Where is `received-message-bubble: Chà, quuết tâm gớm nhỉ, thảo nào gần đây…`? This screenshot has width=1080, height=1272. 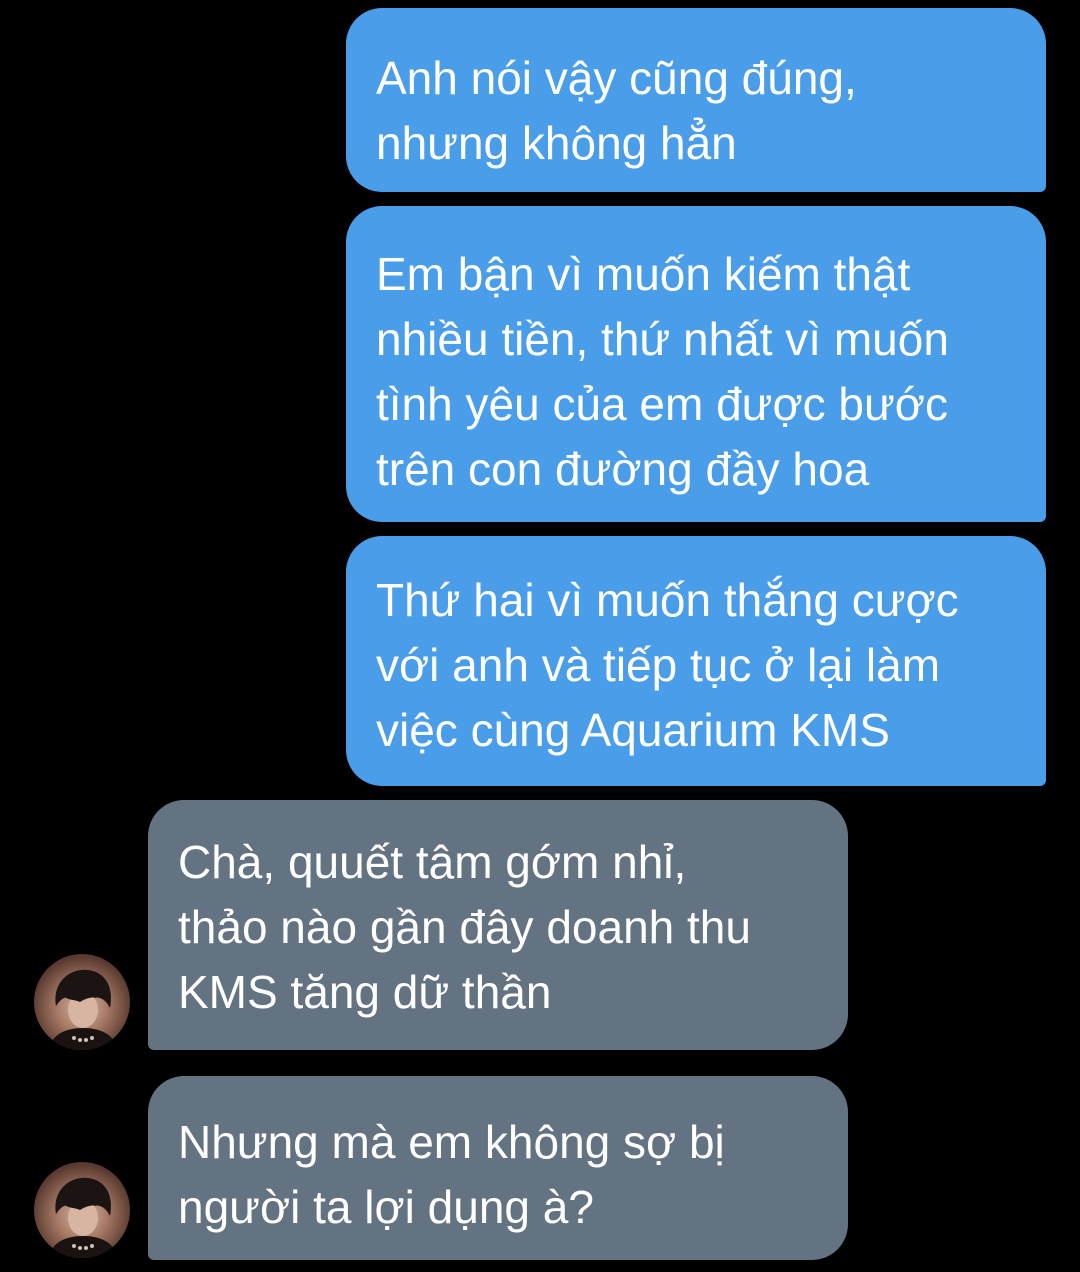 received-message-bubble: Chà, quuết tâm gớm nhỉ, thảo nào gần đây… is located at coordinates (498, 925).